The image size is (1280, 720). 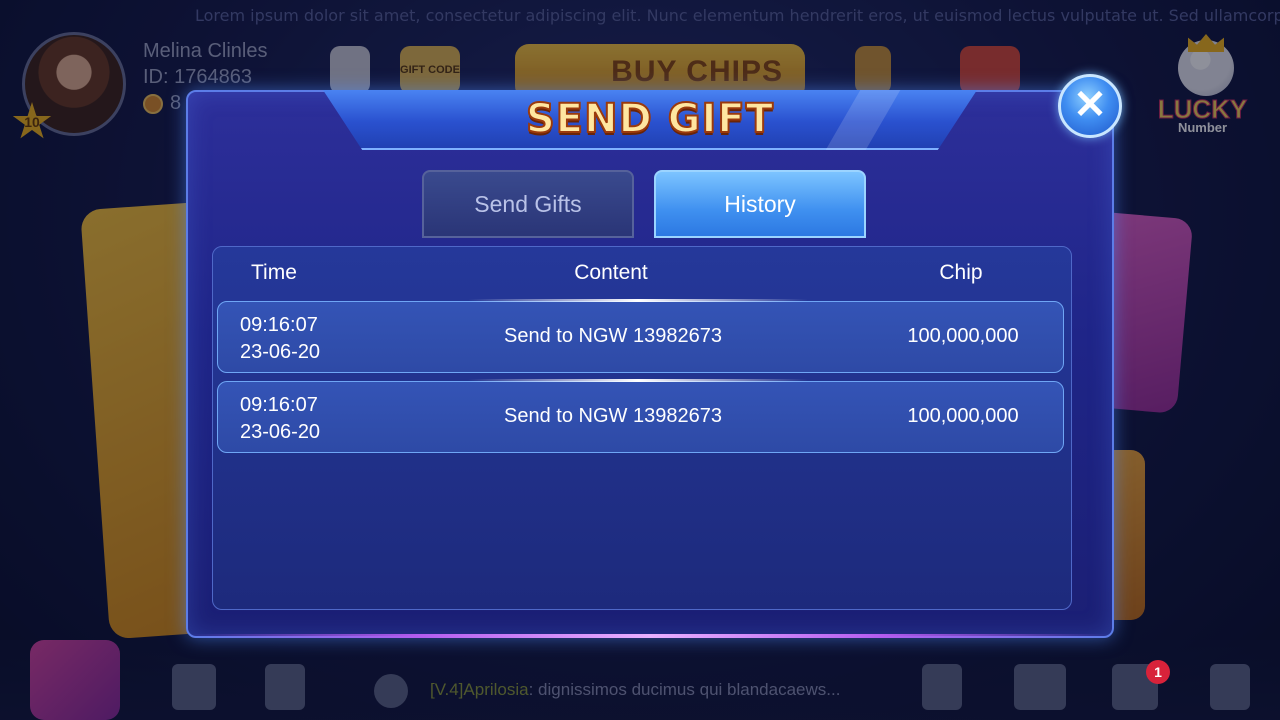 I want to click on tab-send-gifts: Send Gifts, so click(x=528, y=204).